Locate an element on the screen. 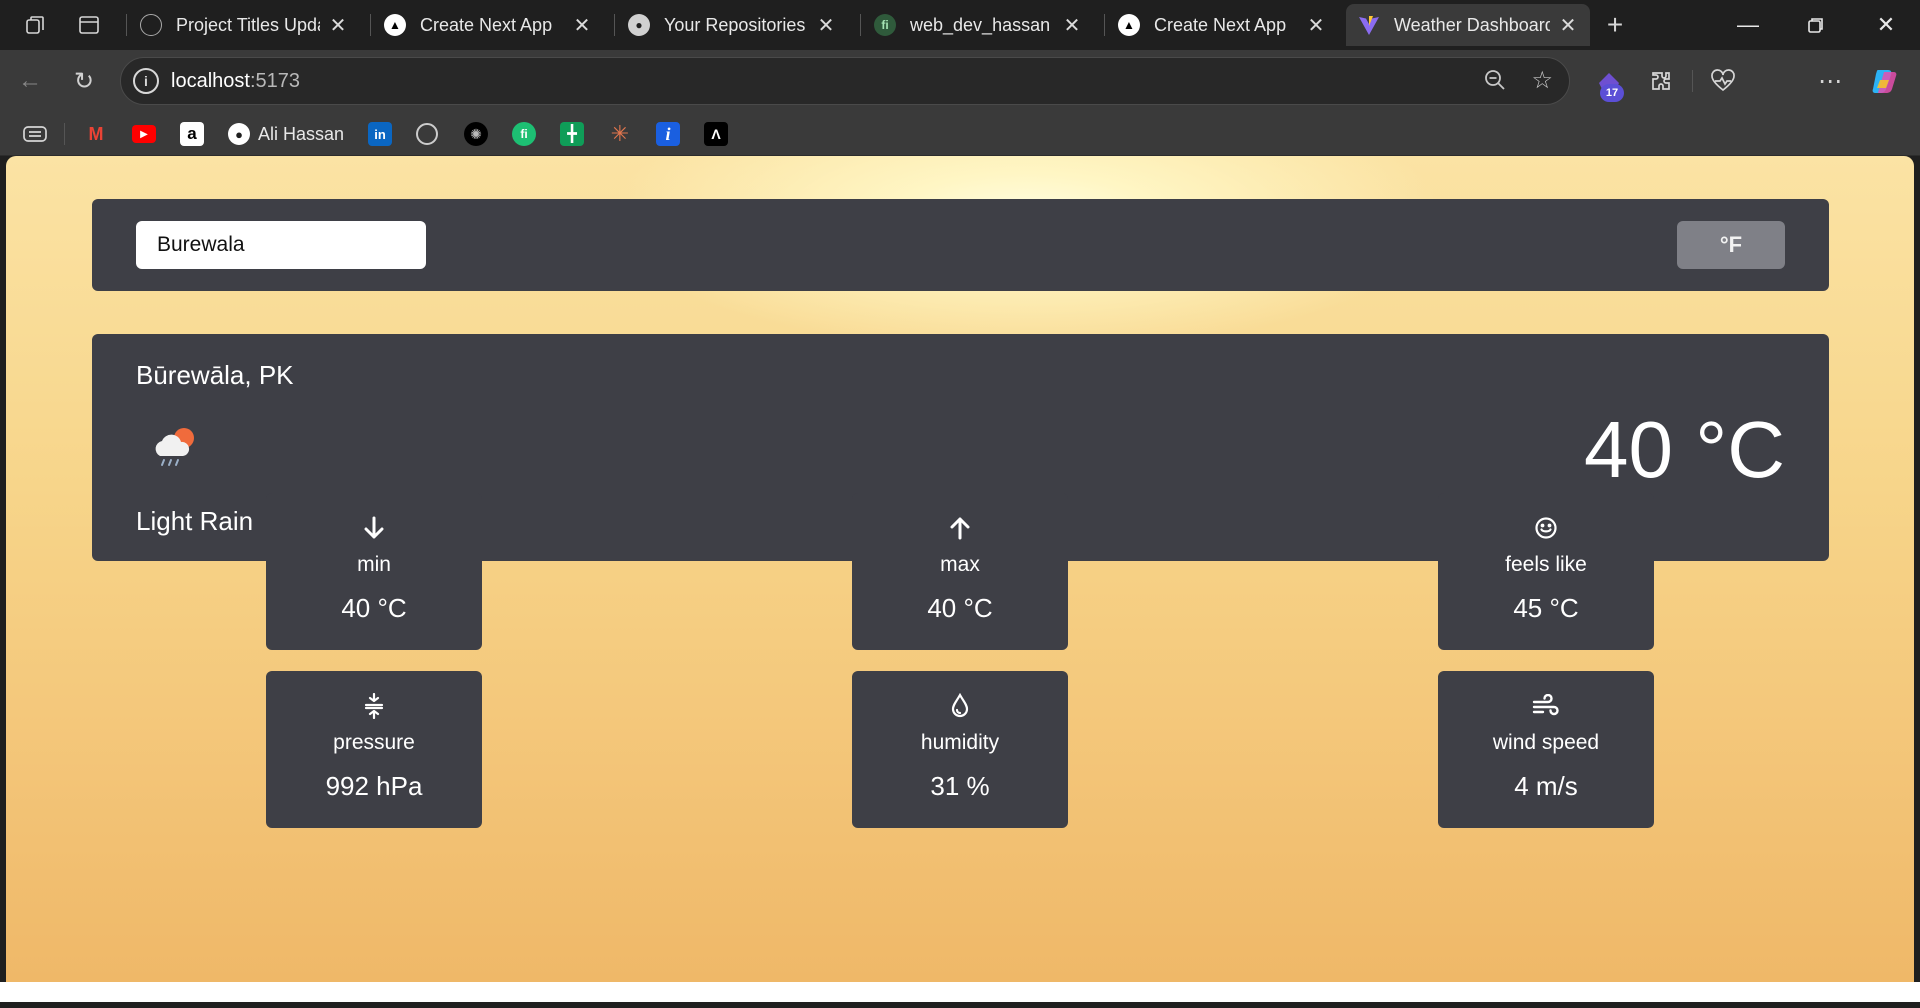  bookmark-youtube: ▶ is located at coordinates (144, 134).